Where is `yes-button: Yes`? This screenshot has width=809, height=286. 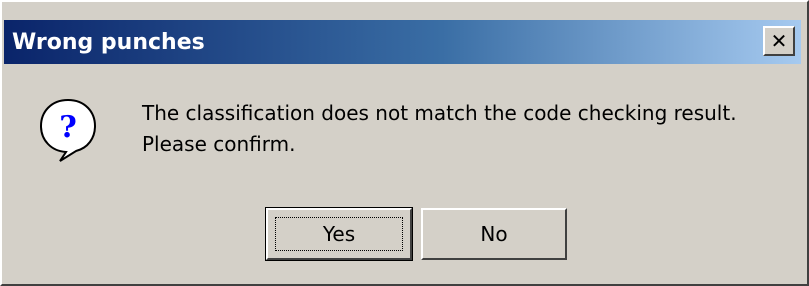
yes-button: Yes is located at coordinates (339, 234).